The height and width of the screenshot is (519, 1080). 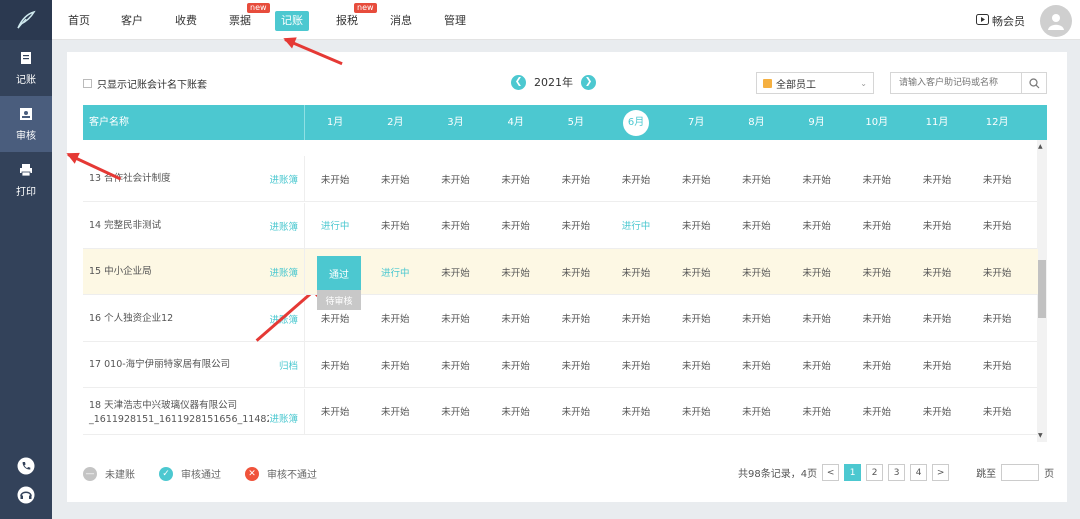 I want to click on page-button: 2, so click(x=875, y=472).